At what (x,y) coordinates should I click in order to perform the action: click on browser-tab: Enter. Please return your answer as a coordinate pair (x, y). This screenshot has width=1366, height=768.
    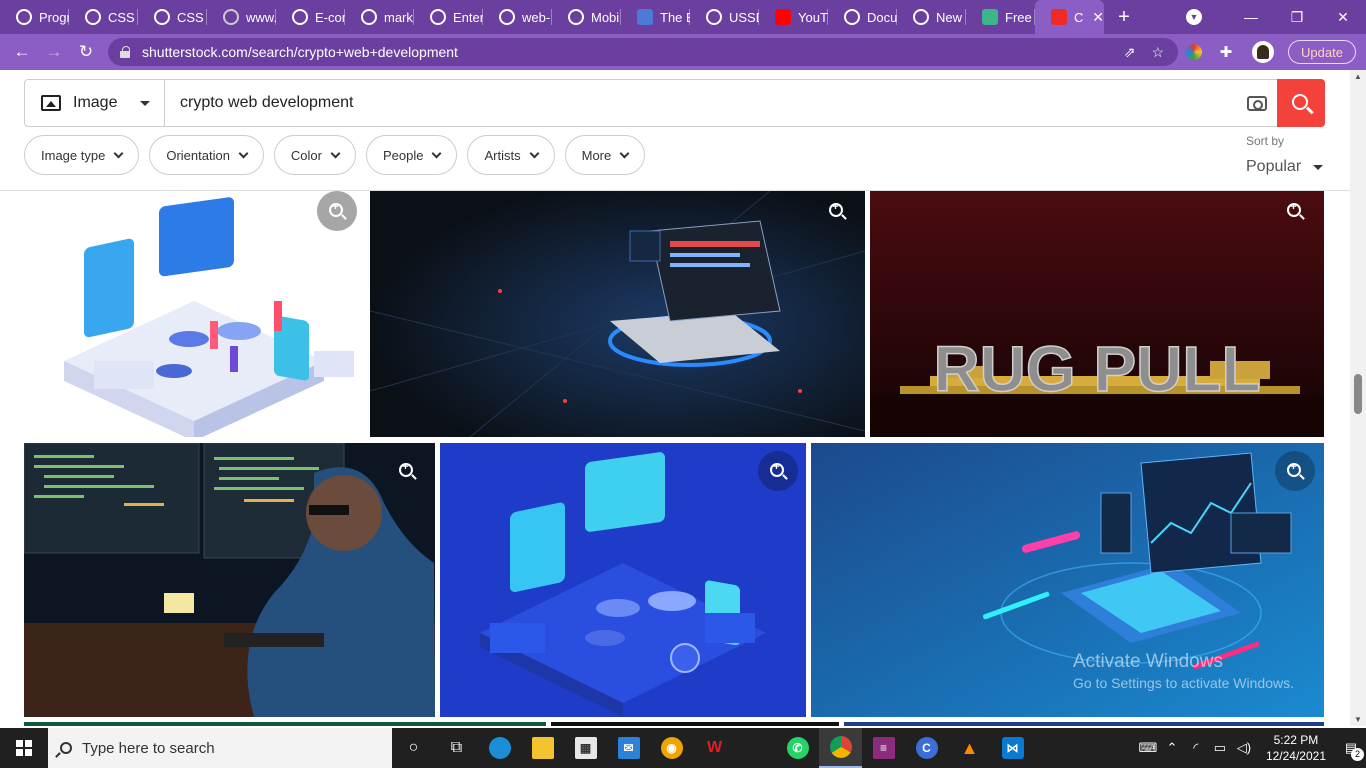
    Looking at the image, I should click on (448, 17).